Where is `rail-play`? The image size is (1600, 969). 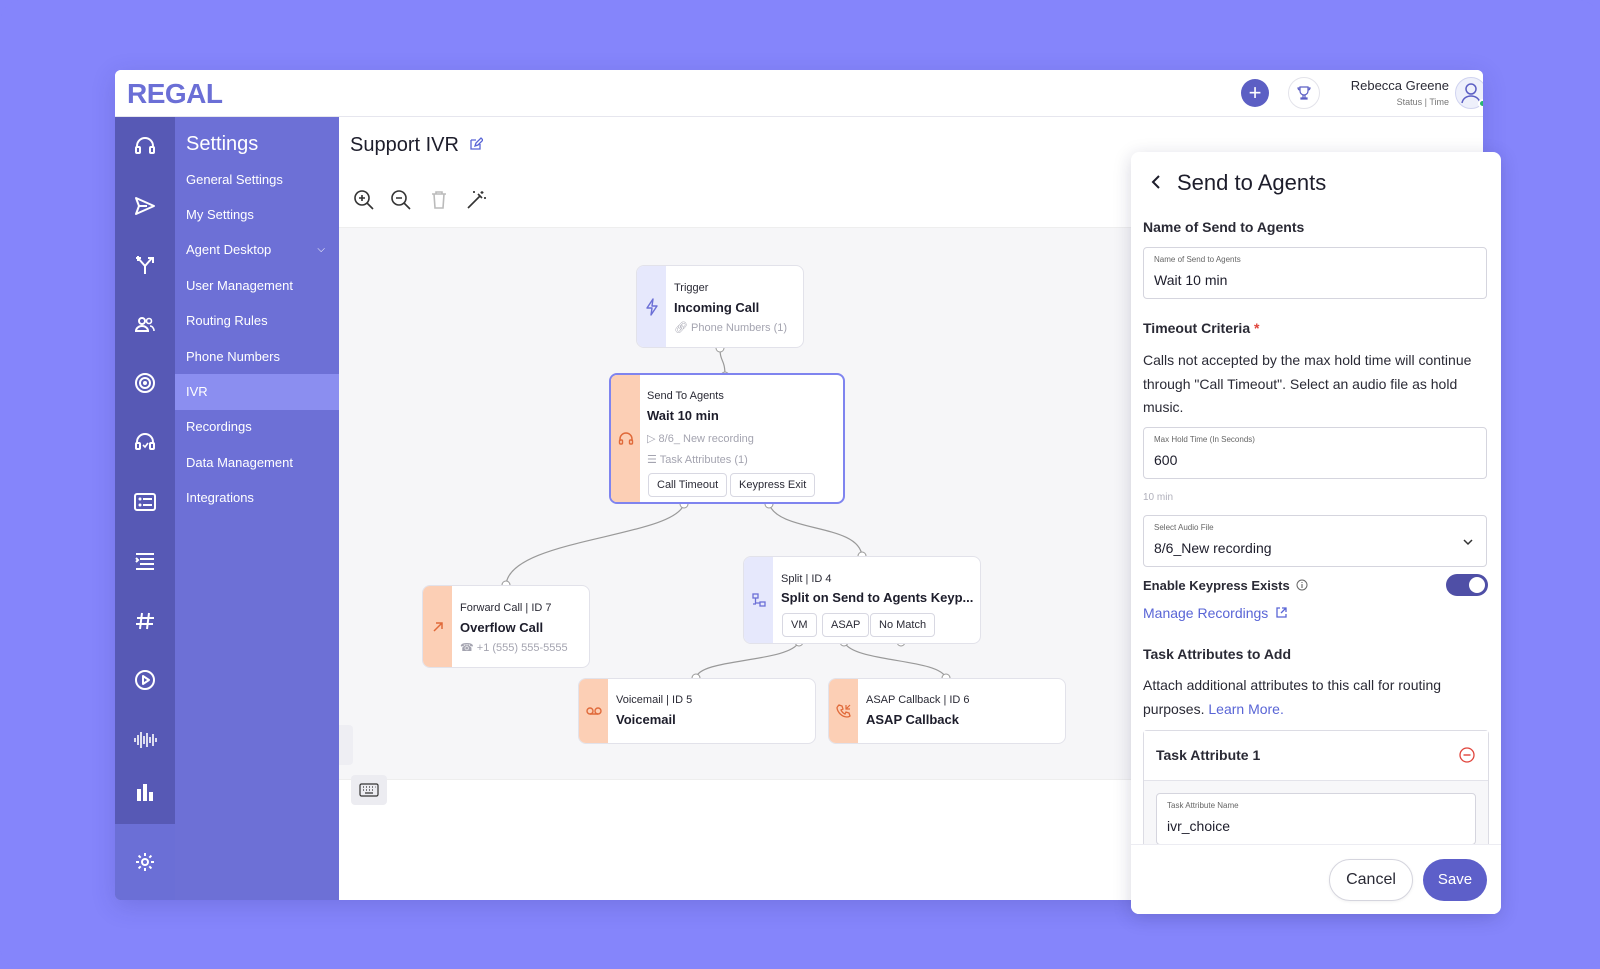
rail-play is located at coordinates (145, 680).